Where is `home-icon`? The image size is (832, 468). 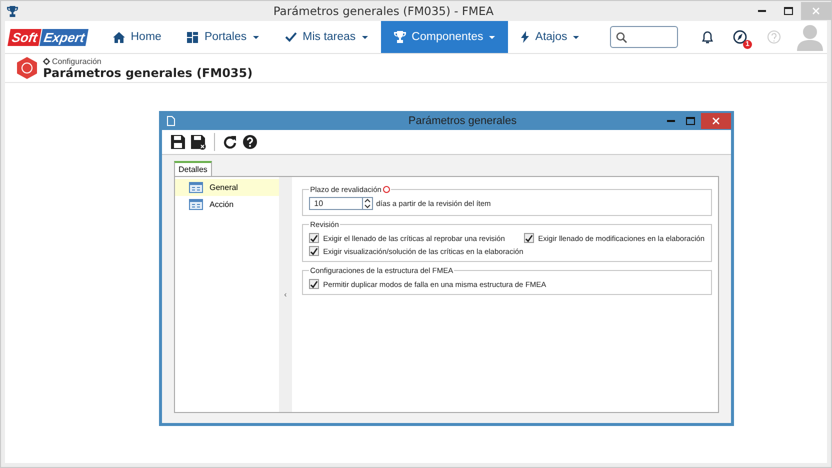
home-icon is located at coordinates (118, 37).